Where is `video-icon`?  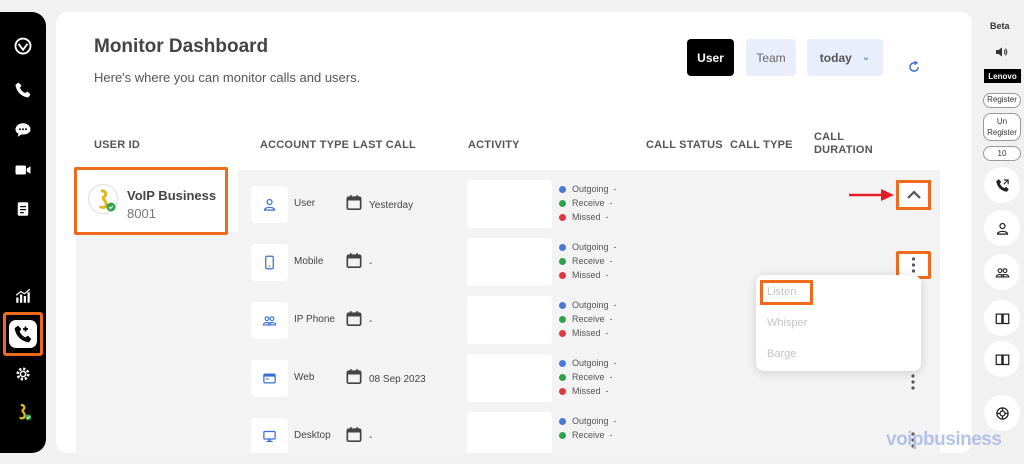
video-icon is located at coordinates (23, 170).